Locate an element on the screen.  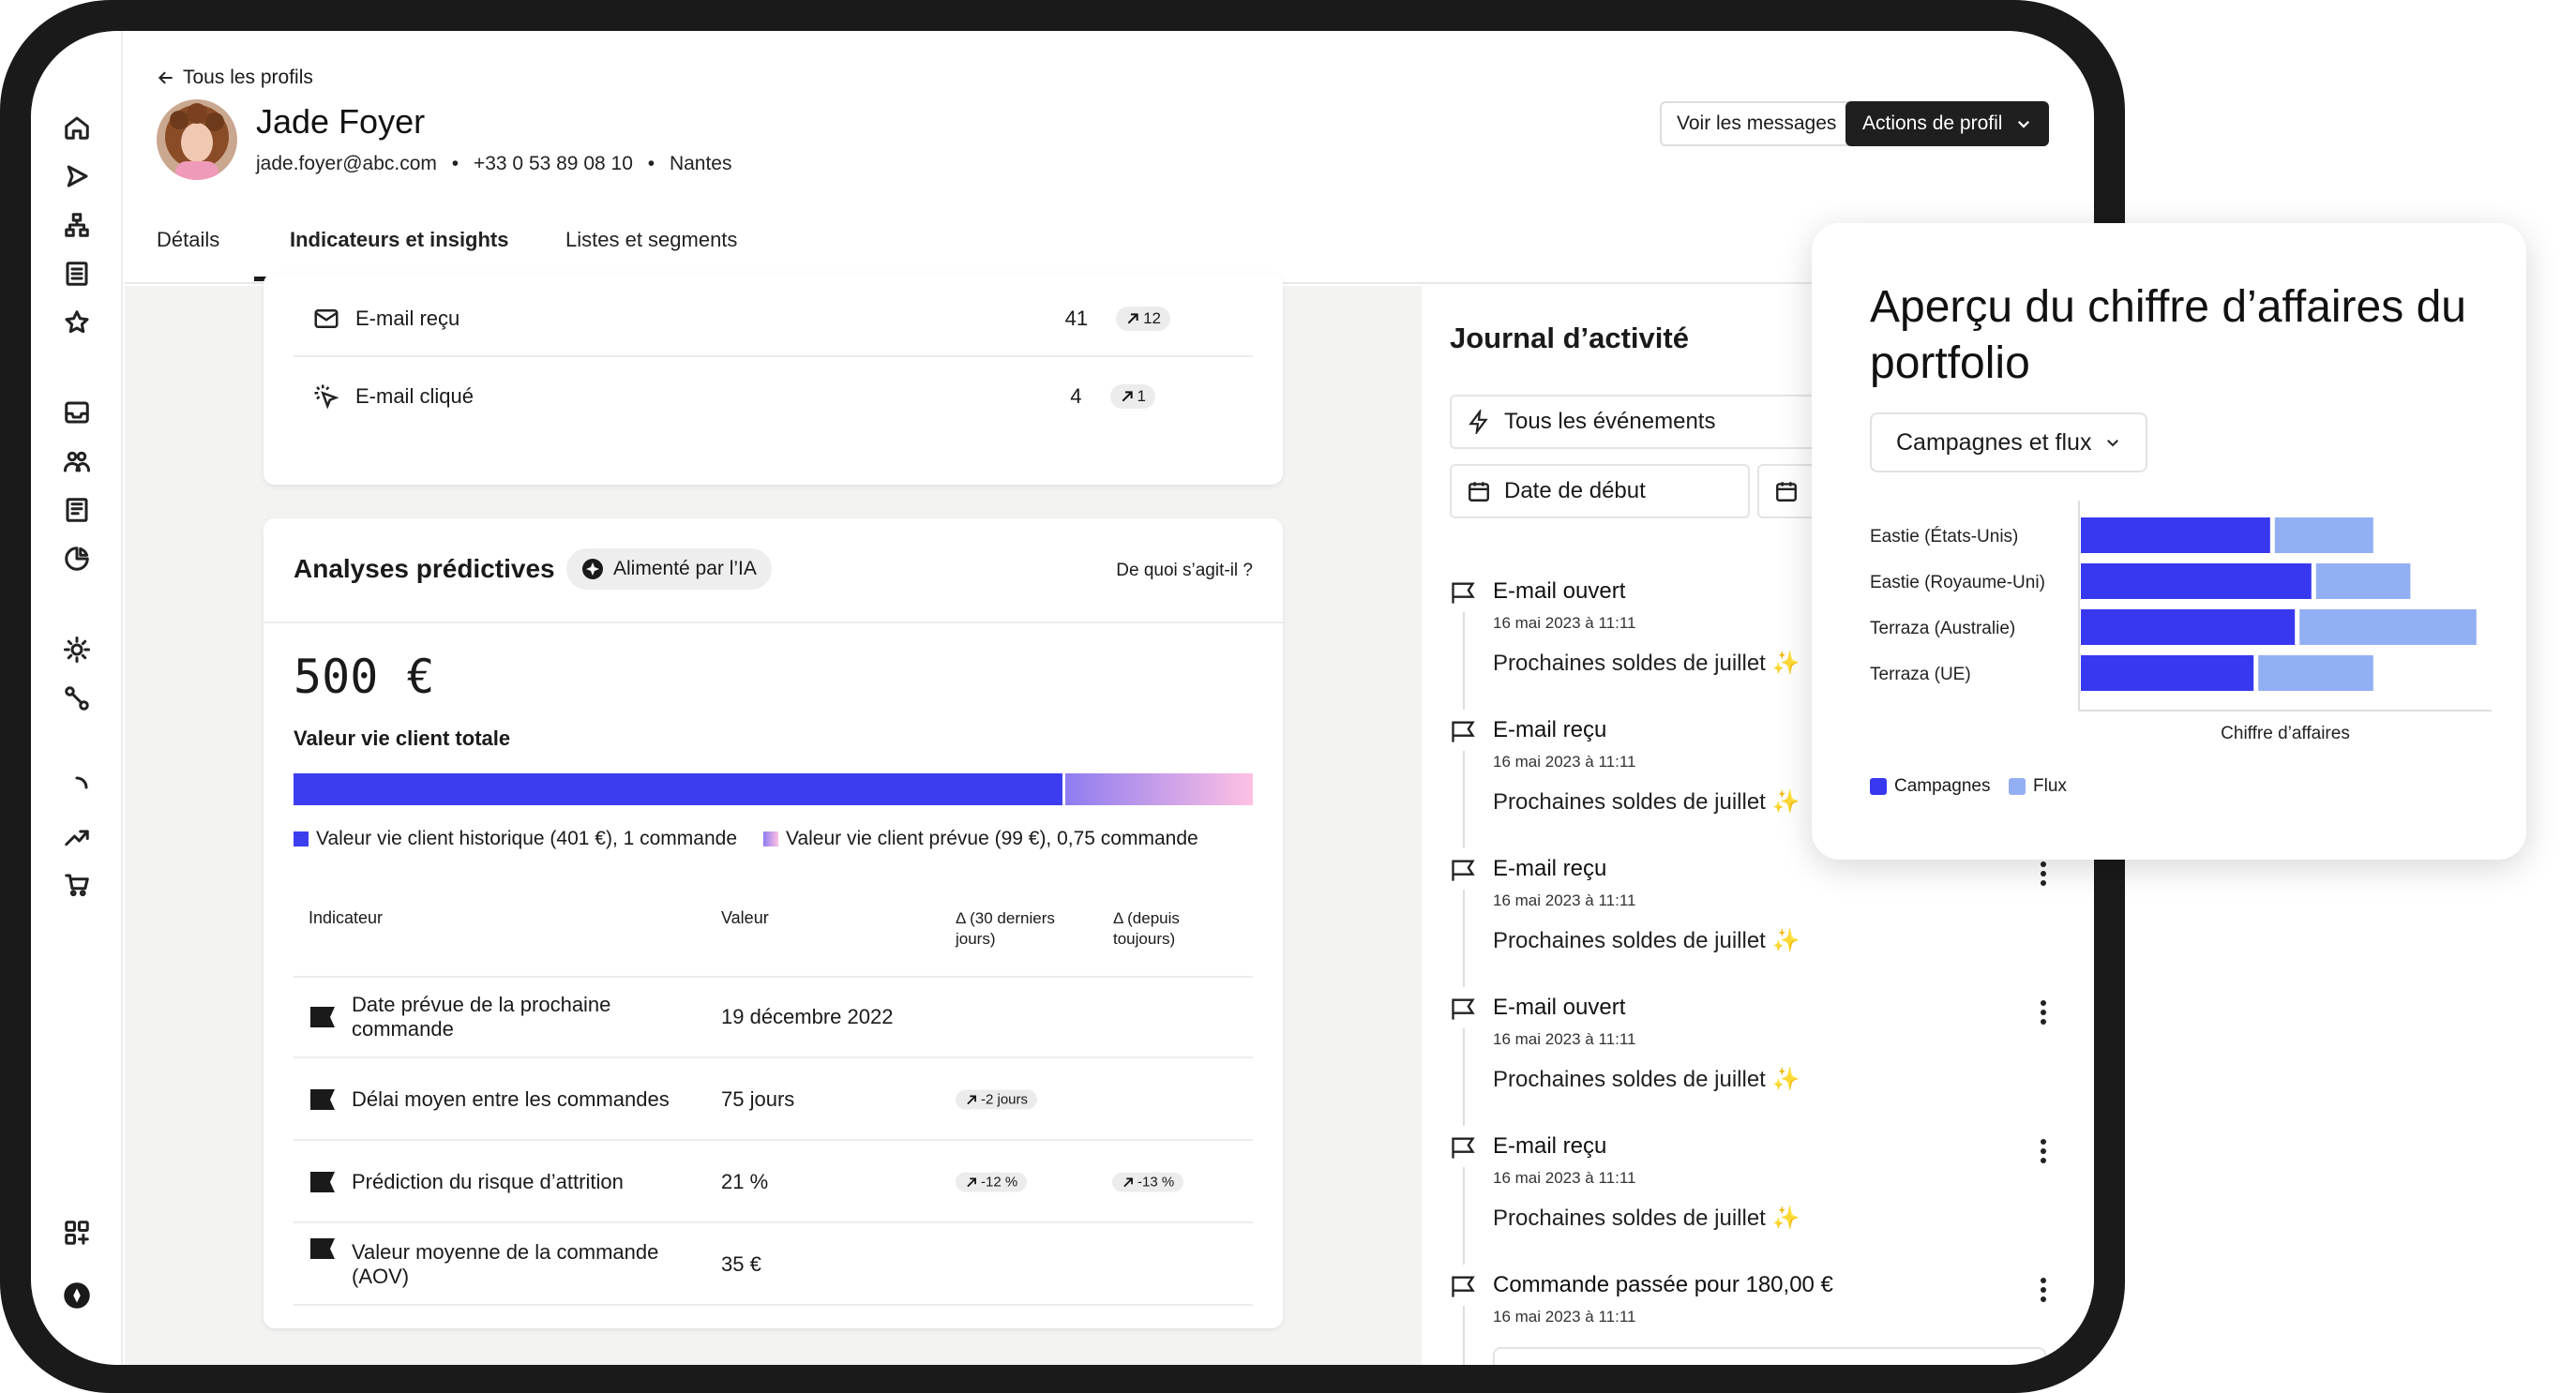
profile-name: Jade Foyer is located at coordinates (341, 122).